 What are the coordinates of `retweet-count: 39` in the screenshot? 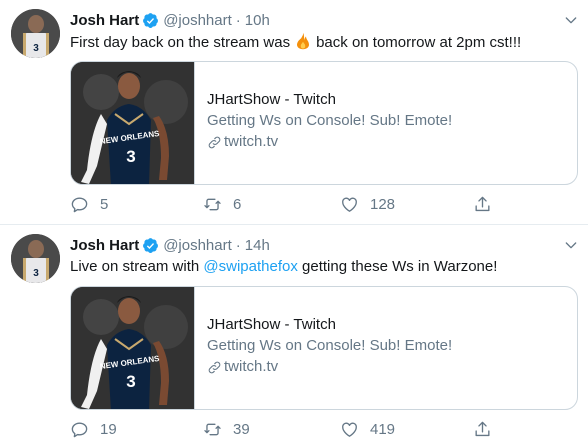 It's located at (241, 429).